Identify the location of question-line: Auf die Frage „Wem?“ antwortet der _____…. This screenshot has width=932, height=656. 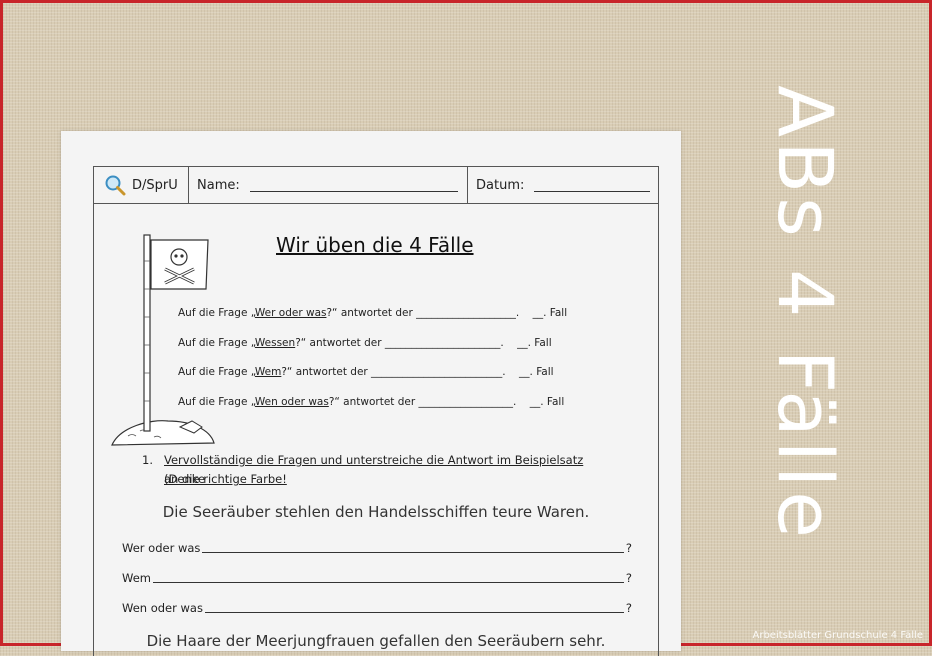
(366, 372).